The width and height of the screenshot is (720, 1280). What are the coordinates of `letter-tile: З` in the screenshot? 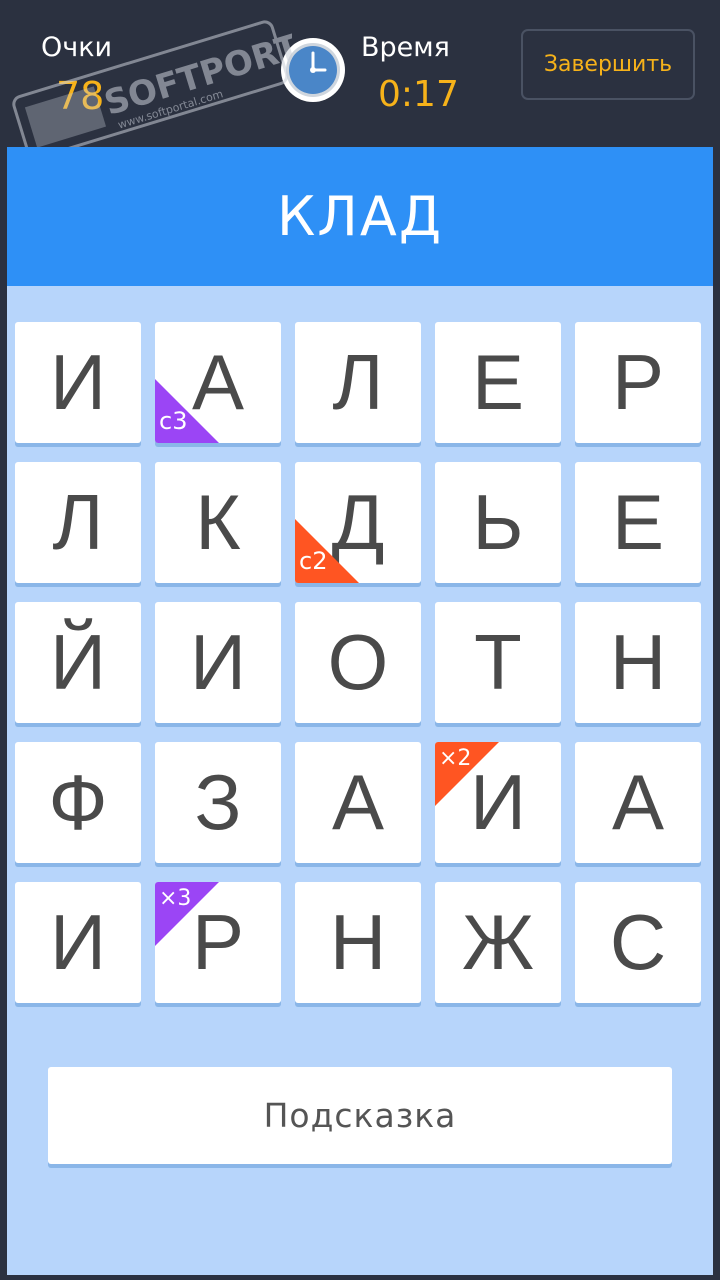 It's located at (218, 802).